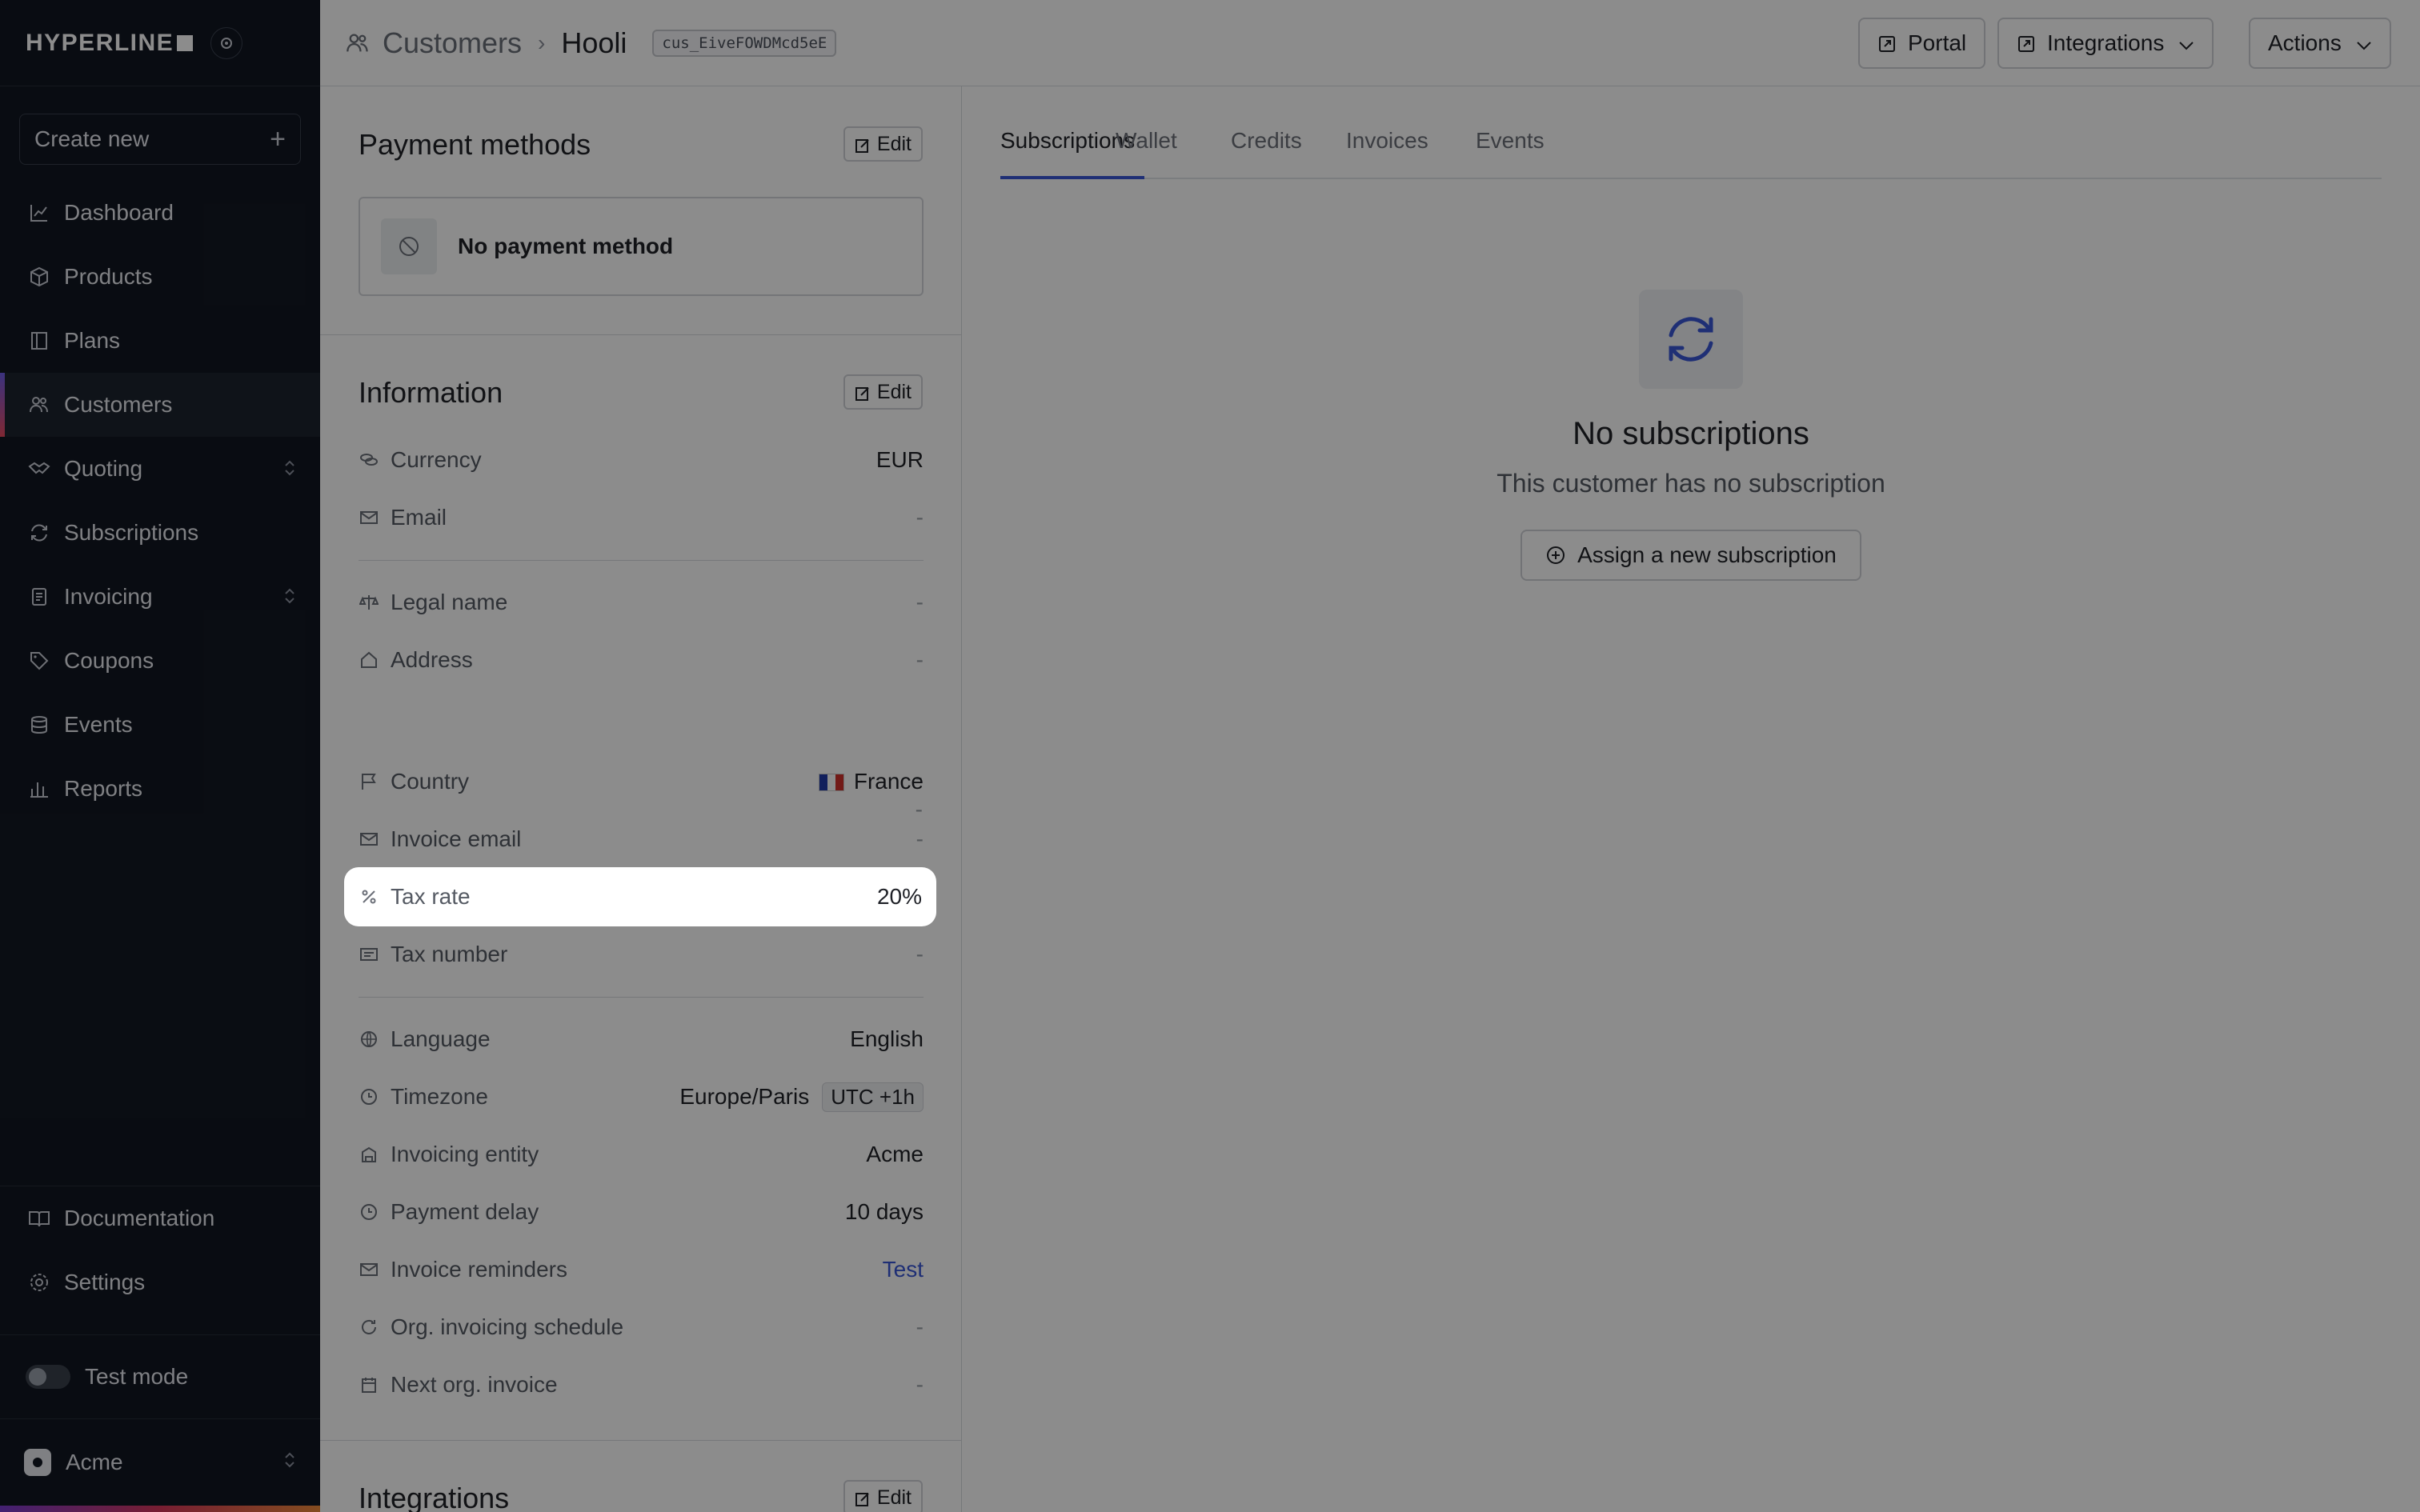 This screenshot has width=2420, height=1512. I want to click on info-label: Timezone, so click(439, 1096).